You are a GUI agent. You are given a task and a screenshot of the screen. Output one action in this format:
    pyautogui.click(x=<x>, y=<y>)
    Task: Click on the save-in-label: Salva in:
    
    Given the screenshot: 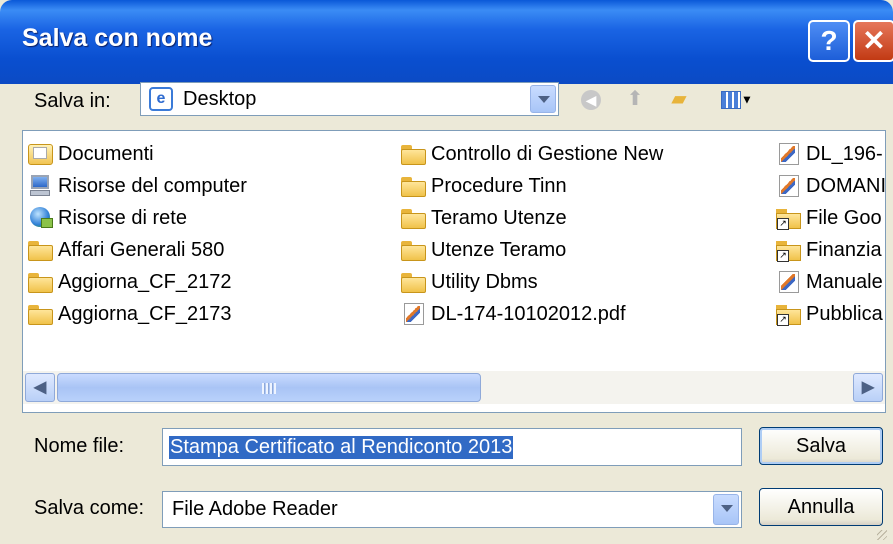 What is the action you would take?
    pyautogui.click(x=72, y=101)
    